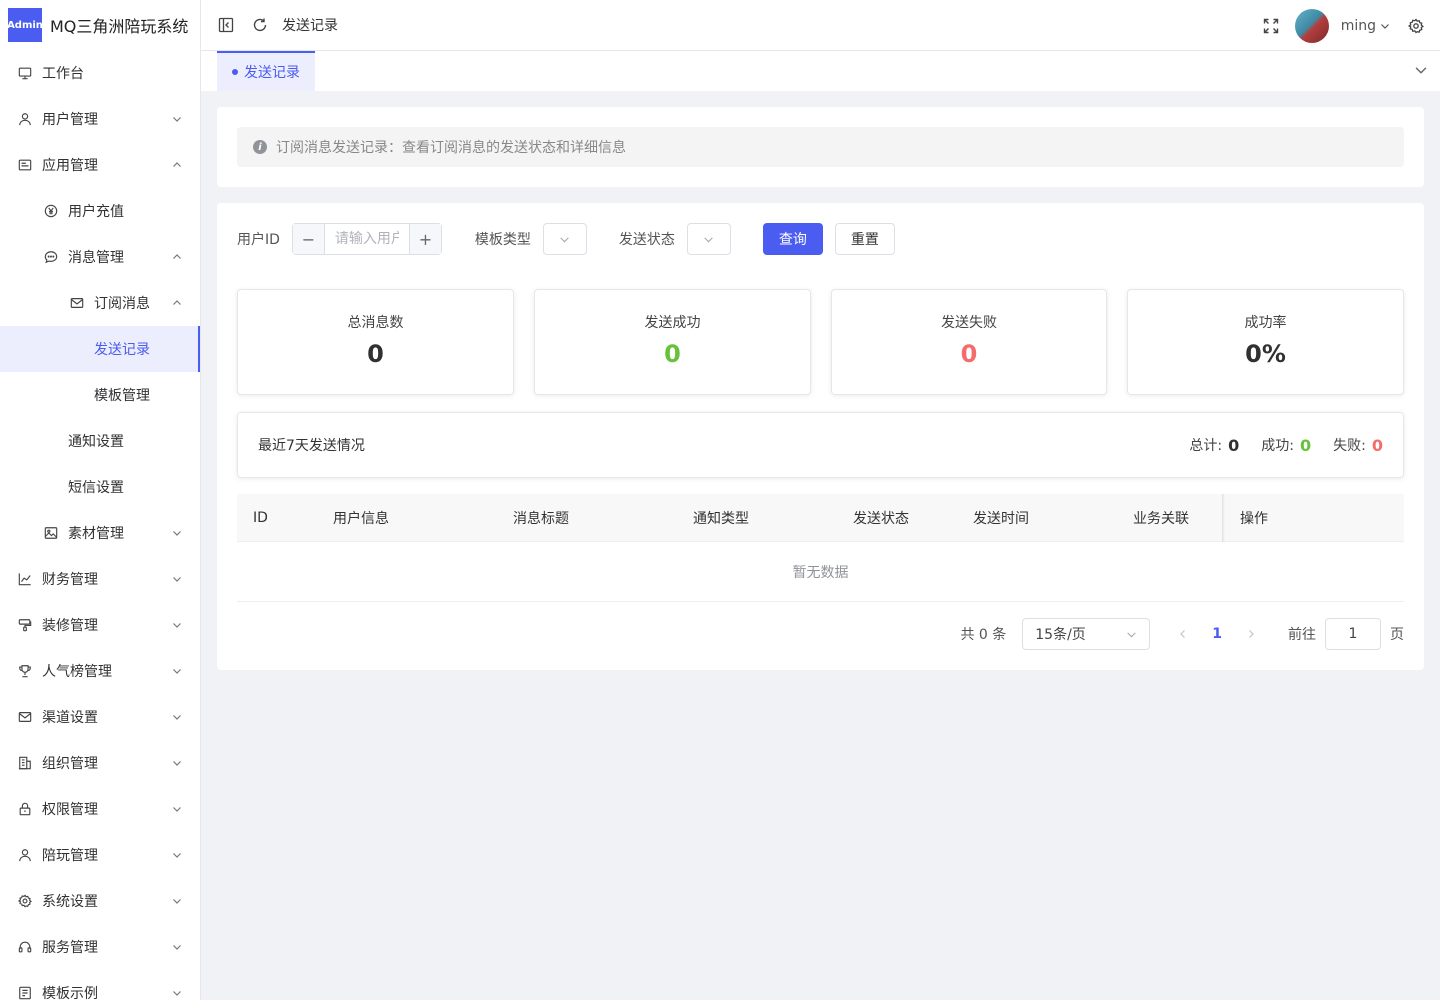  I want to click on sidebar-item-dashboard: 工作台, so click(100, 73).